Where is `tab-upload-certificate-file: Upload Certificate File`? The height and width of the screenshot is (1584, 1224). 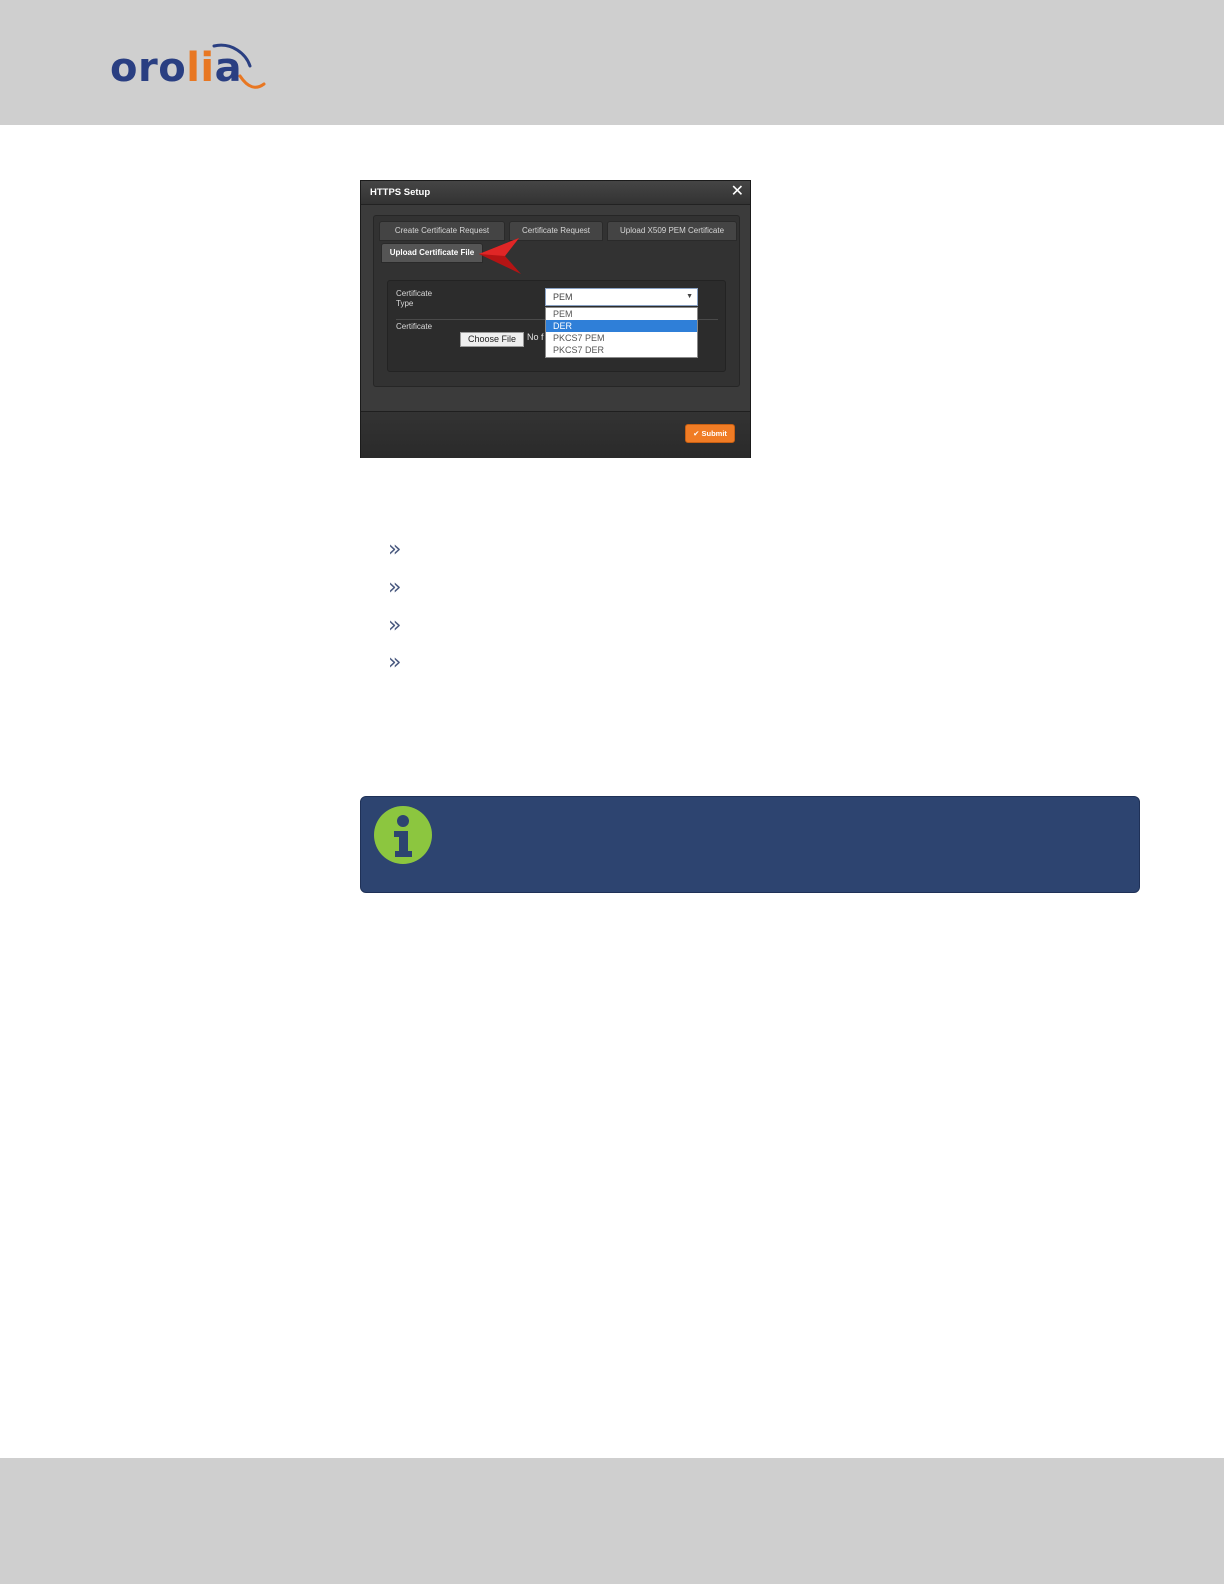 tab-upload-certificate-file: Upload Certificate File is located at coordinates (432, 253).